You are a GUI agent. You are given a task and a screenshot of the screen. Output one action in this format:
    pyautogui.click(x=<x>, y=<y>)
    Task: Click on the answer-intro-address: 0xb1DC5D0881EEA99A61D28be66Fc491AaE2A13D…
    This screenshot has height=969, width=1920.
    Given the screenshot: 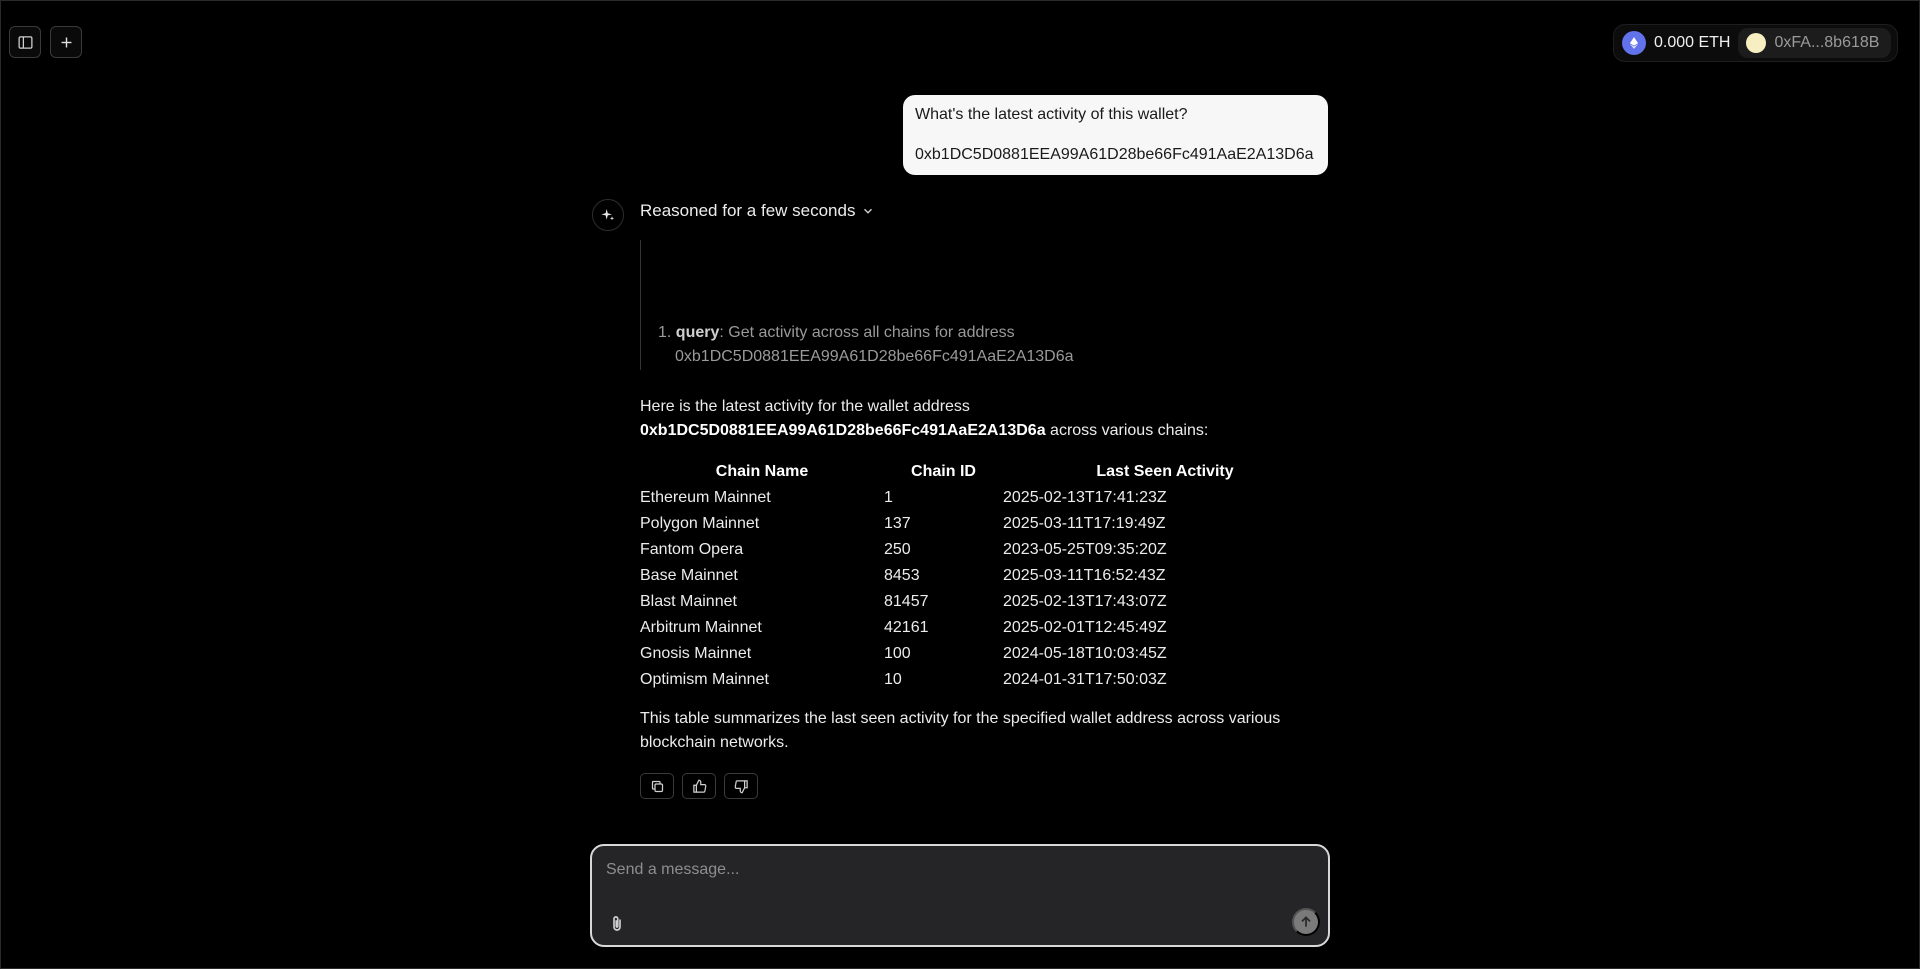 What is the action you would take?
    pyautogui.click(x=843, y=430)
    